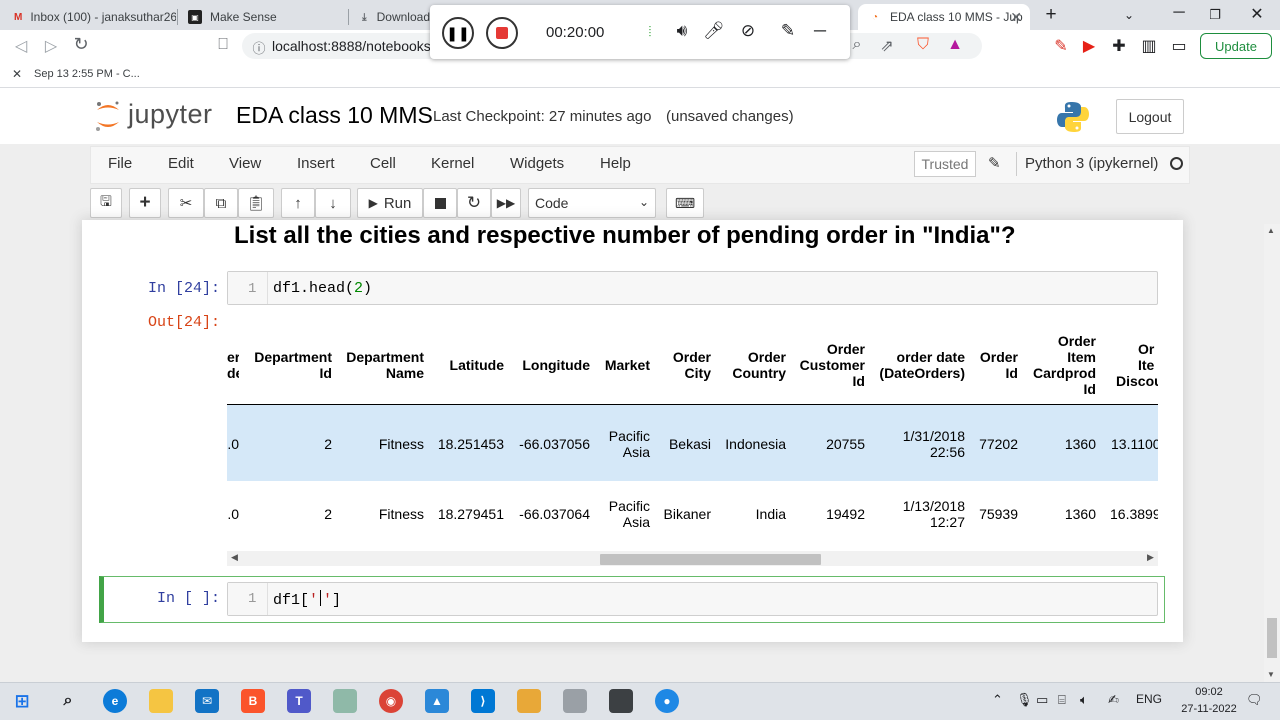 The image size is (1280, 720). I want to click on cut-button: ✂, so click(186, 203).